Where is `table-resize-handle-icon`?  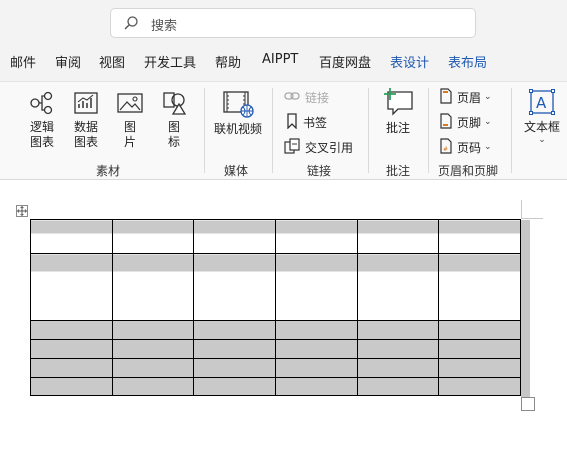
table-resize-handle-icon is located at coordinates (528, 404).